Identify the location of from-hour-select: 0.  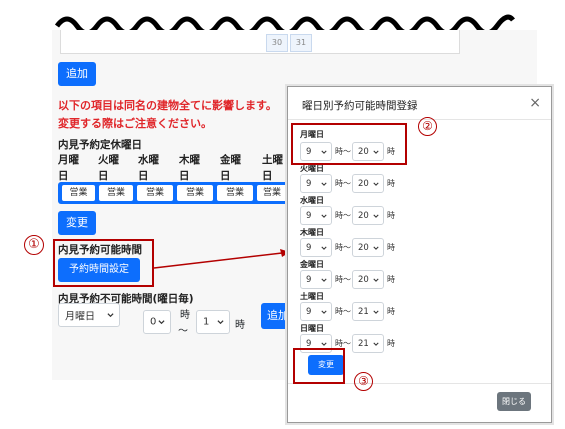
(157, 322).